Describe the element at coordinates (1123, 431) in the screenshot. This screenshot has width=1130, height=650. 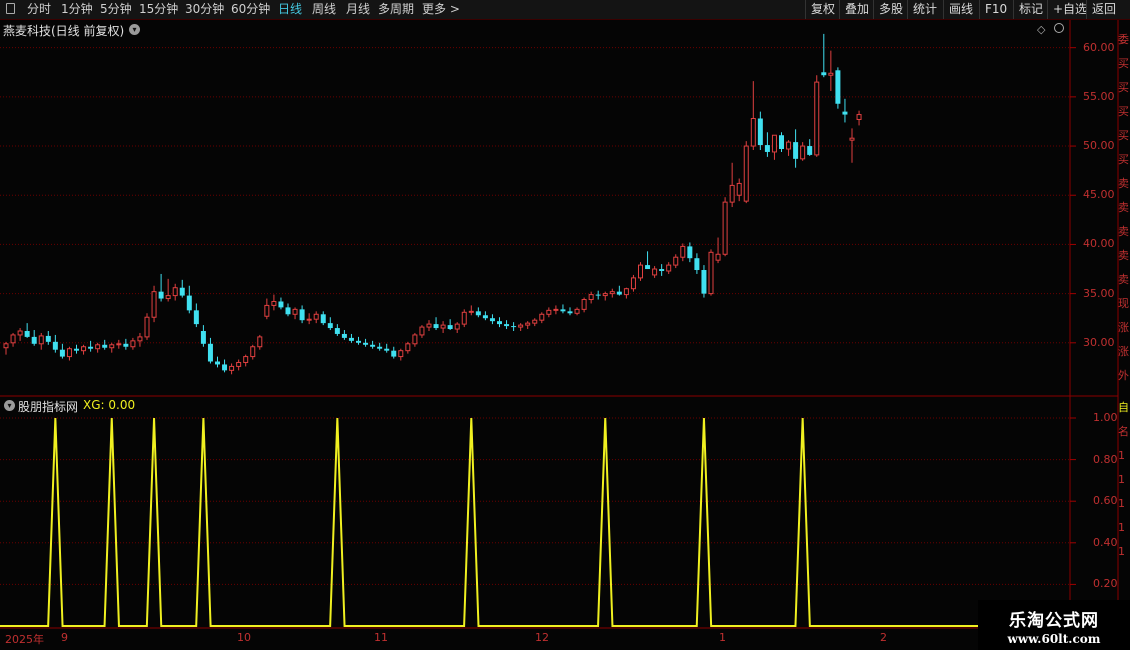
I see `side-char: 名` at that location.